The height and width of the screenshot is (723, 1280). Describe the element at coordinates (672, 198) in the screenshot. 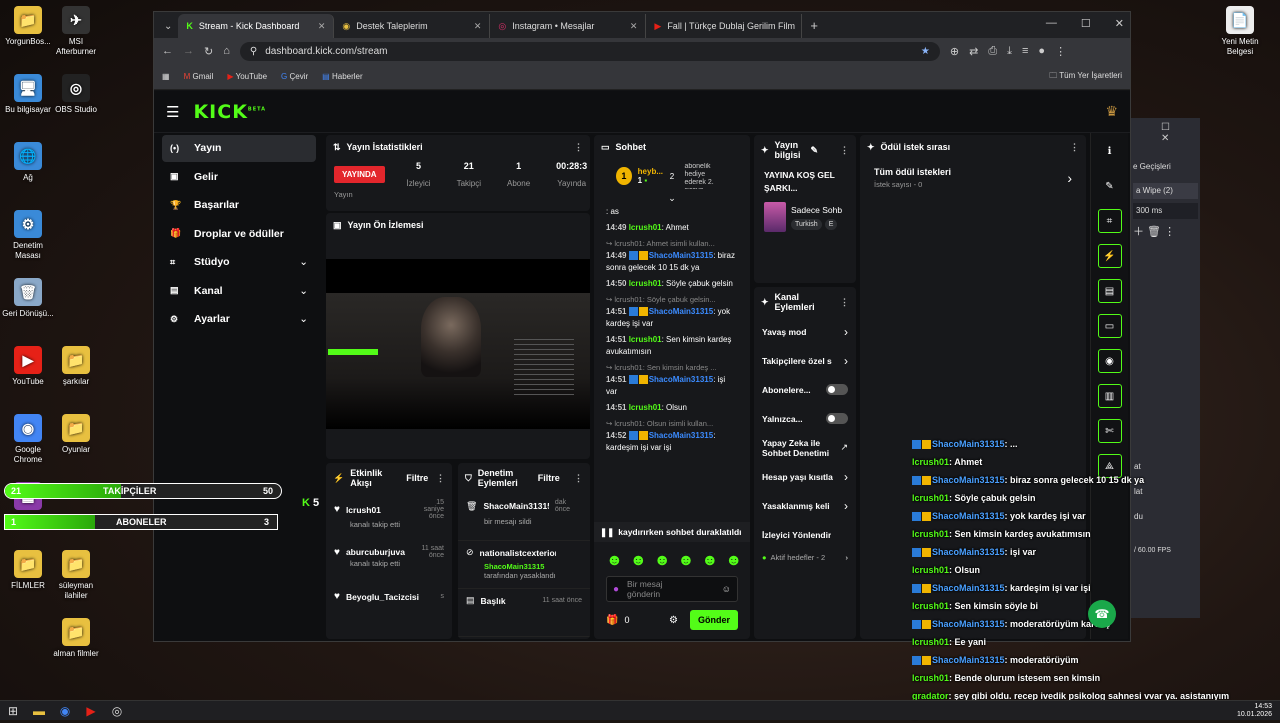

I see `collapse-icon: ⌄` at that location.